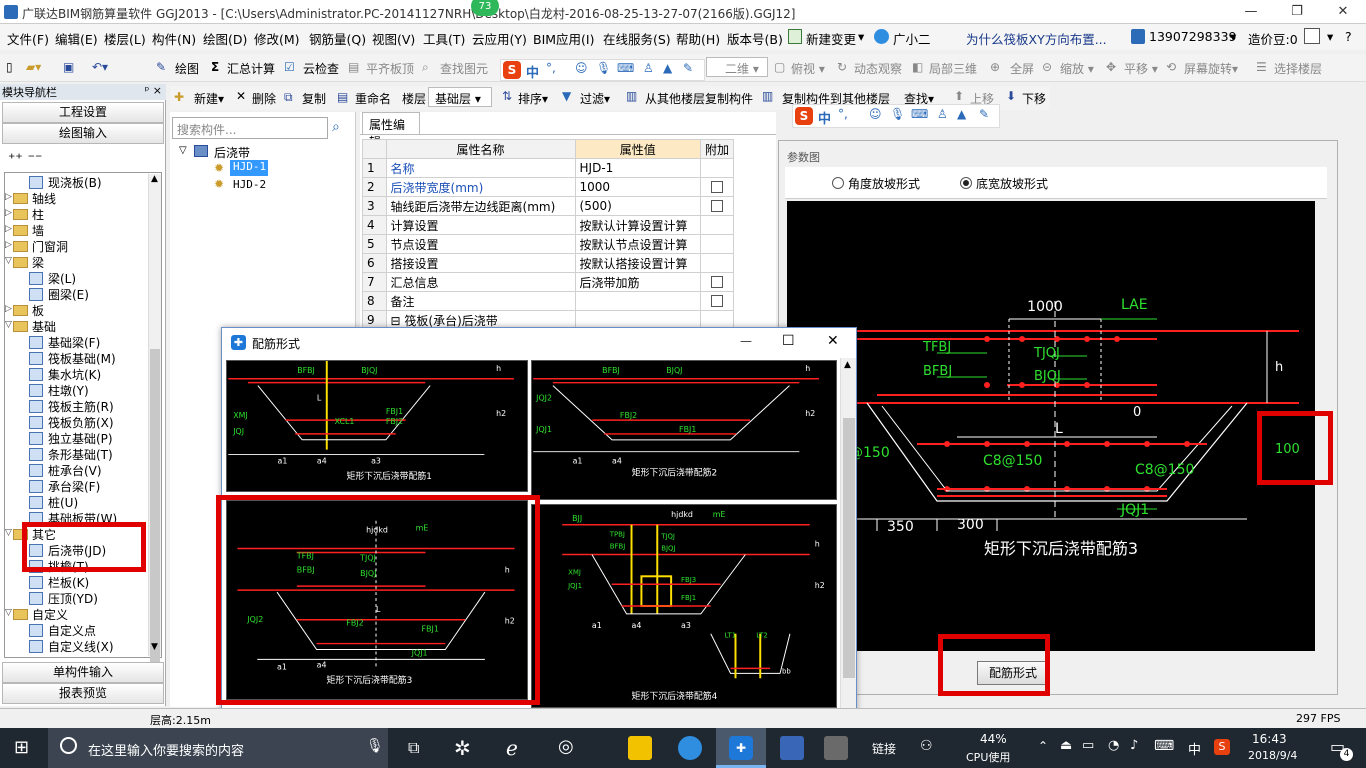  What do you see at coordinates (548, 168) in the screenshot?
I see `property-row: 1 名称 HJD-1` at bounding box center [548, 168].